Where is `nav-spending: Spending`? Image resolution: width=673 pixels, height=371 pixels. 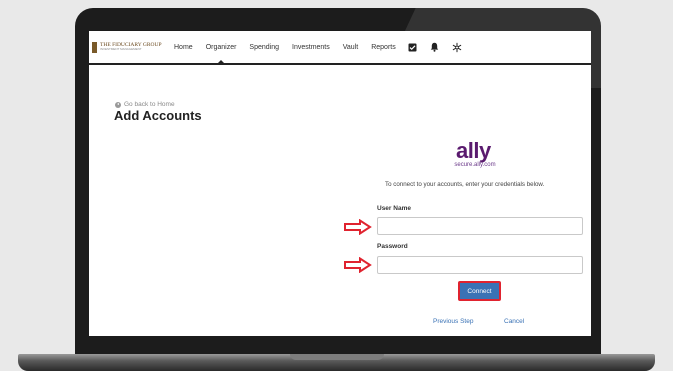 nav-spending: Spending is located at coordinates (264, 47).